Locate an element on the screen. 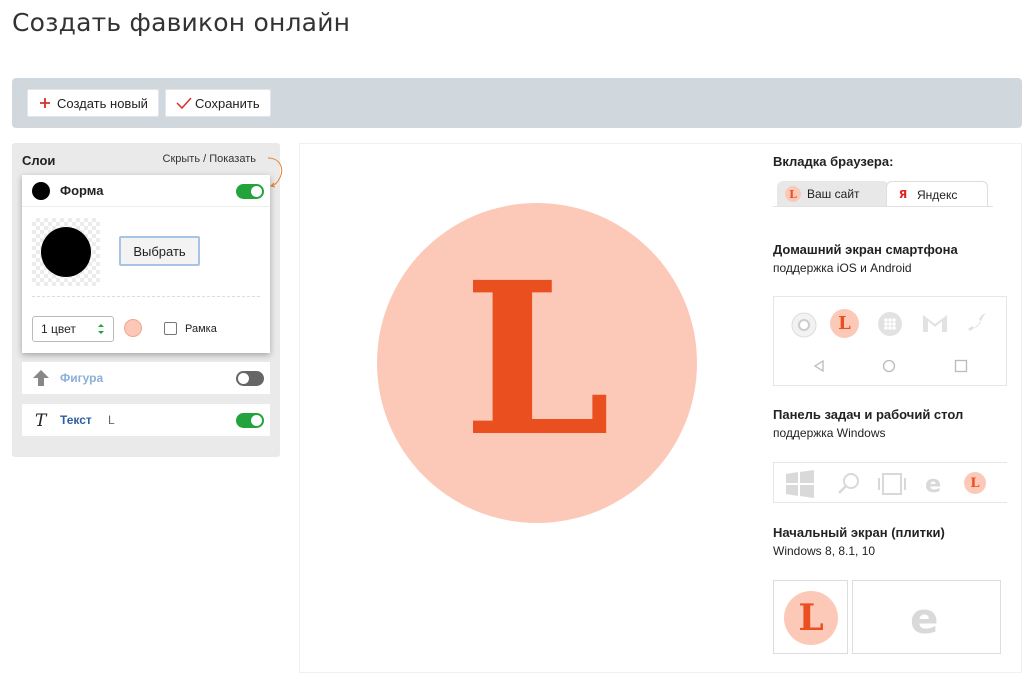  taskbar-favicon: L is located at coordinates (975, 483).